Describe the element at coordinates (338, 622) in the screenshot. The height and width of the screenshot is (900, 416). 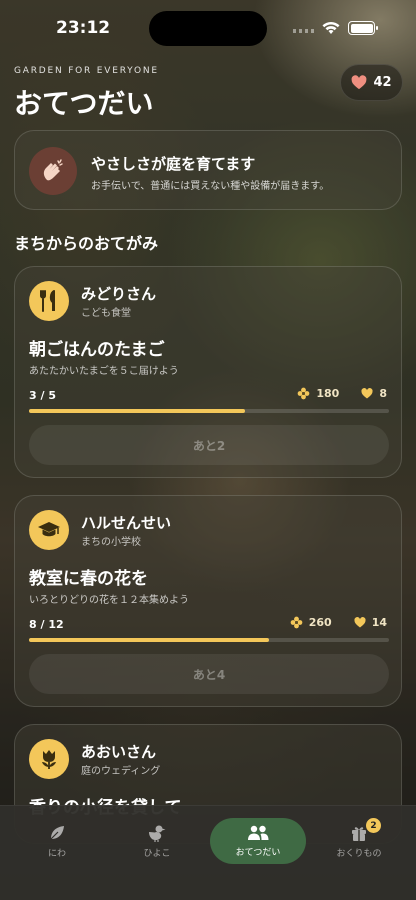
I see `rewards: 260 14` at that location.